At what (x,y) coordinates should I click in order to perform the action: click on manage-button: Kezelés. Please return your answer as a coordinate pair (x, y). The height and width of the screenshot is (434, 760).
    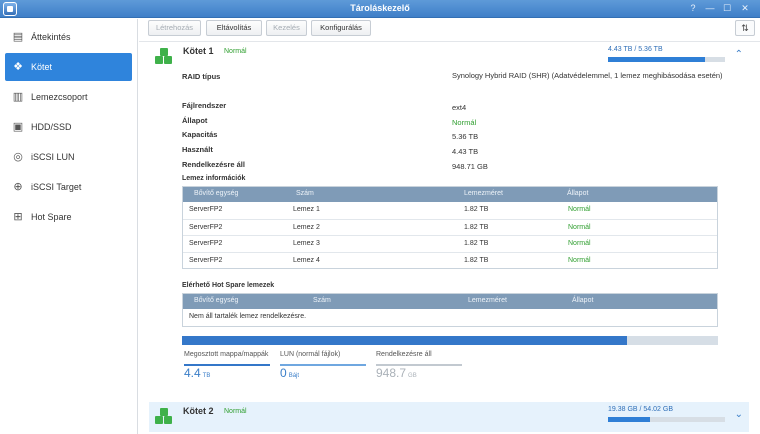
    Looking at the image, I should click on (286, 28).